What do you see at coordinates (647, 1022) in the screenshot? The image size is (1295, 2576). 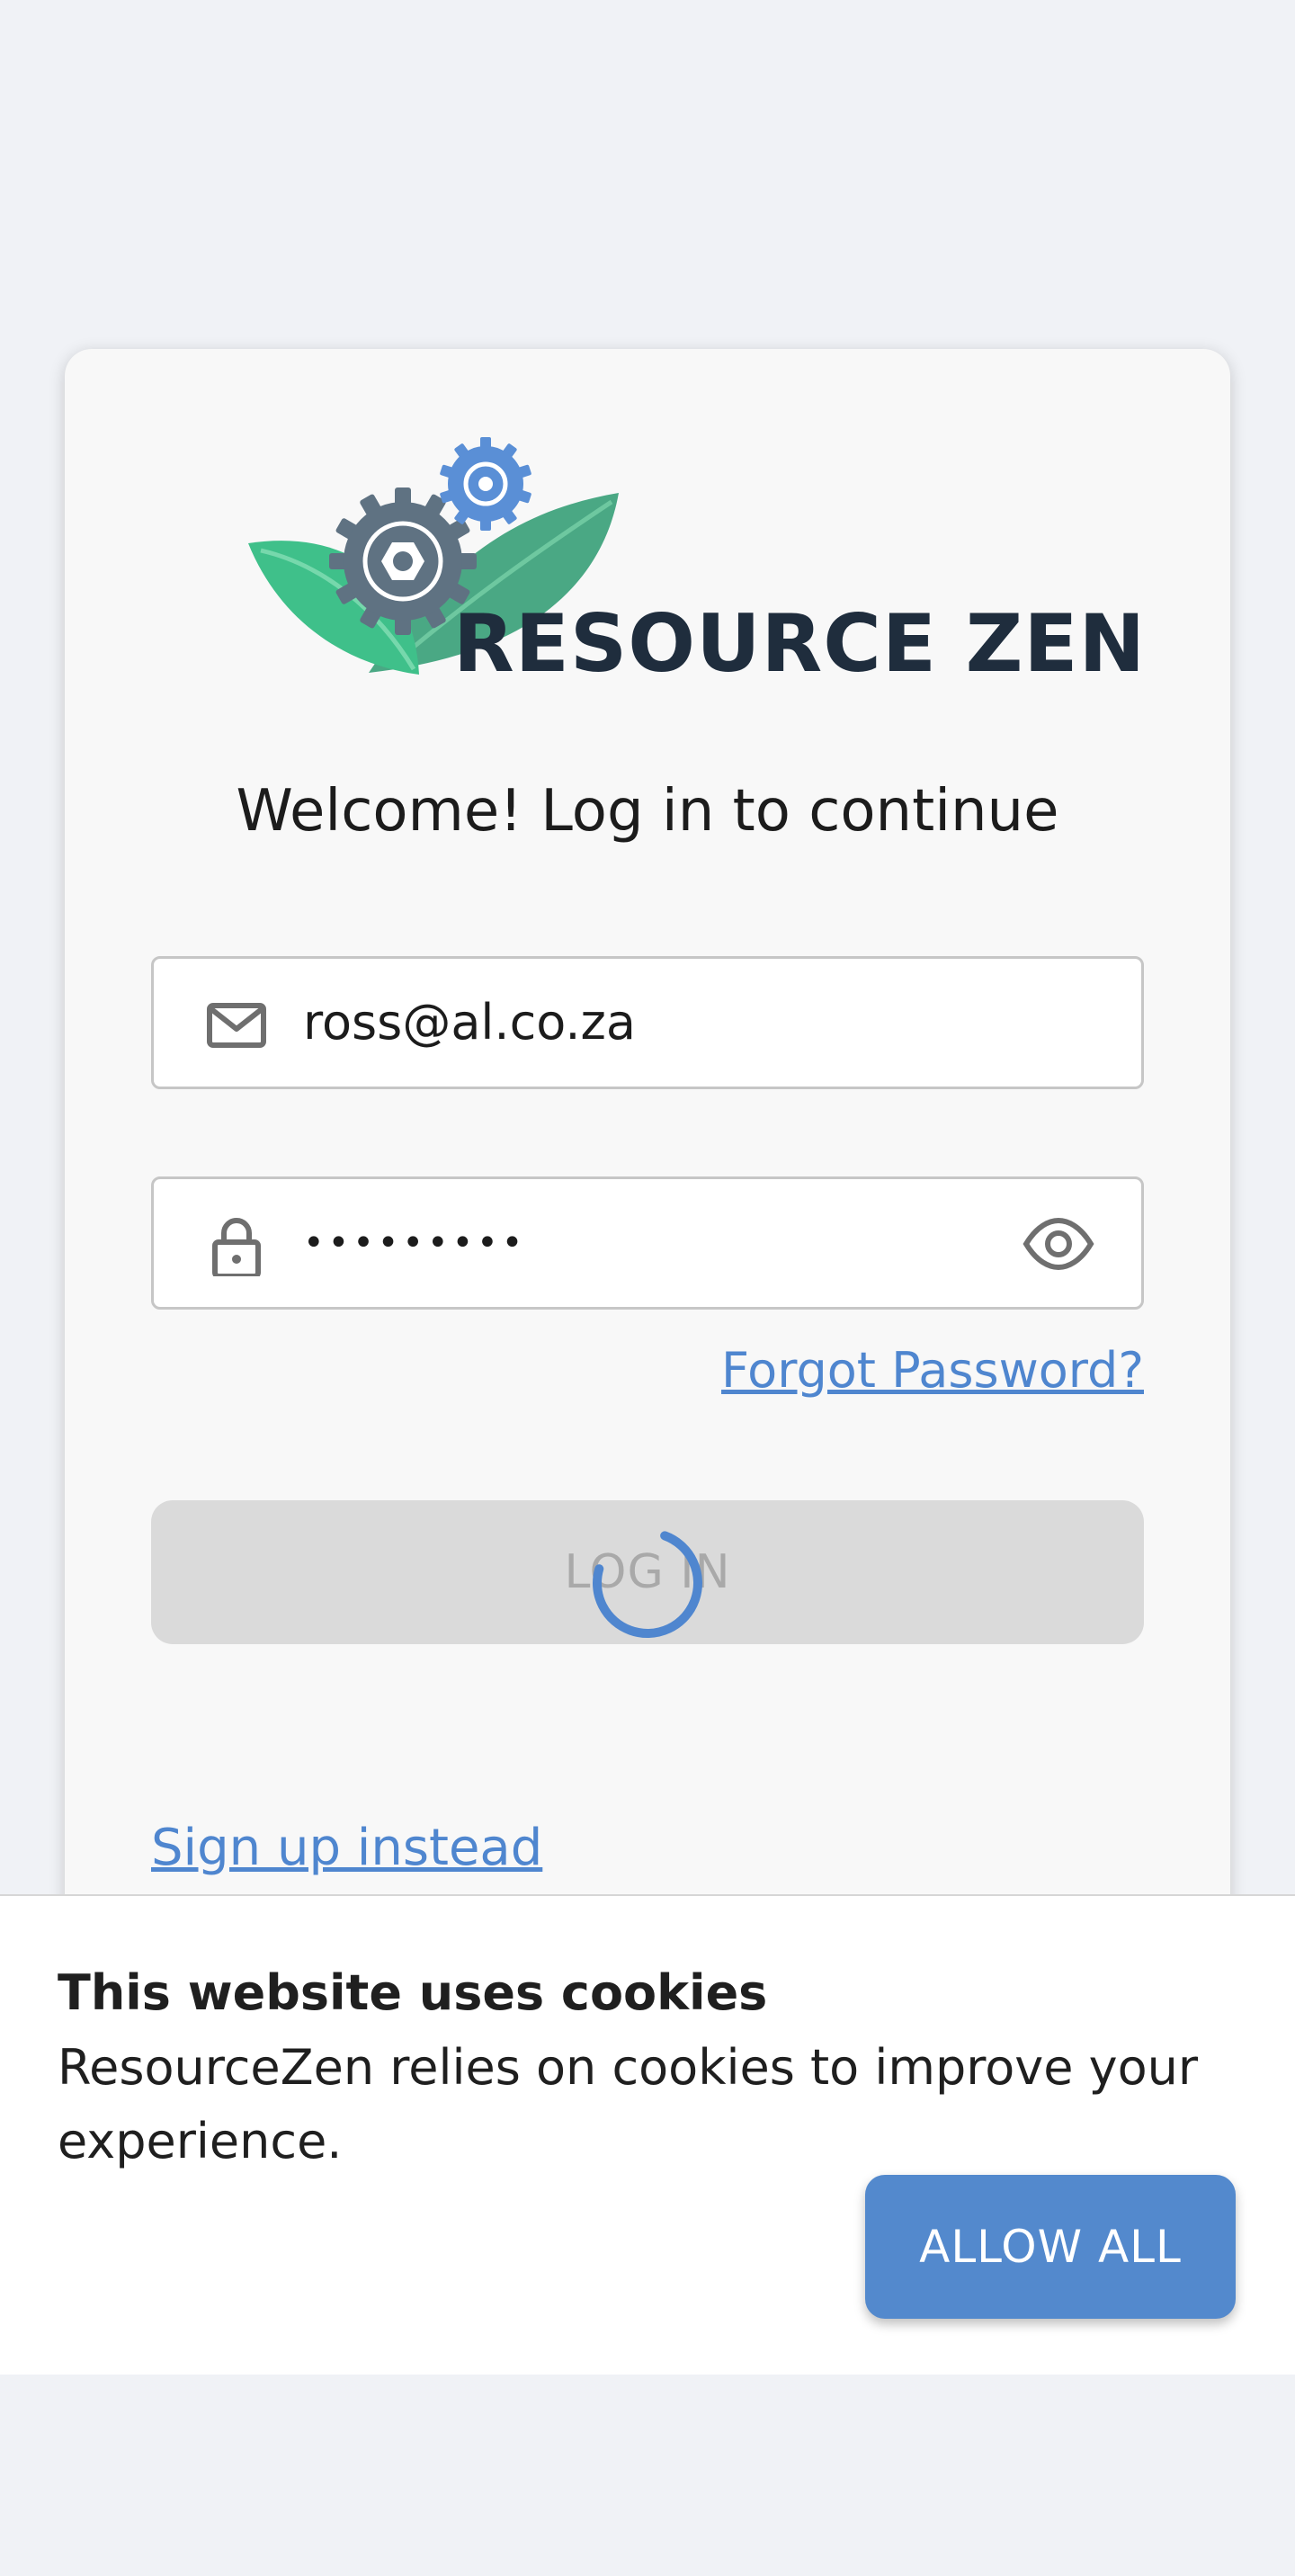 I see `email-field: ross@al.co.za` at bounding box center [647, 1022].